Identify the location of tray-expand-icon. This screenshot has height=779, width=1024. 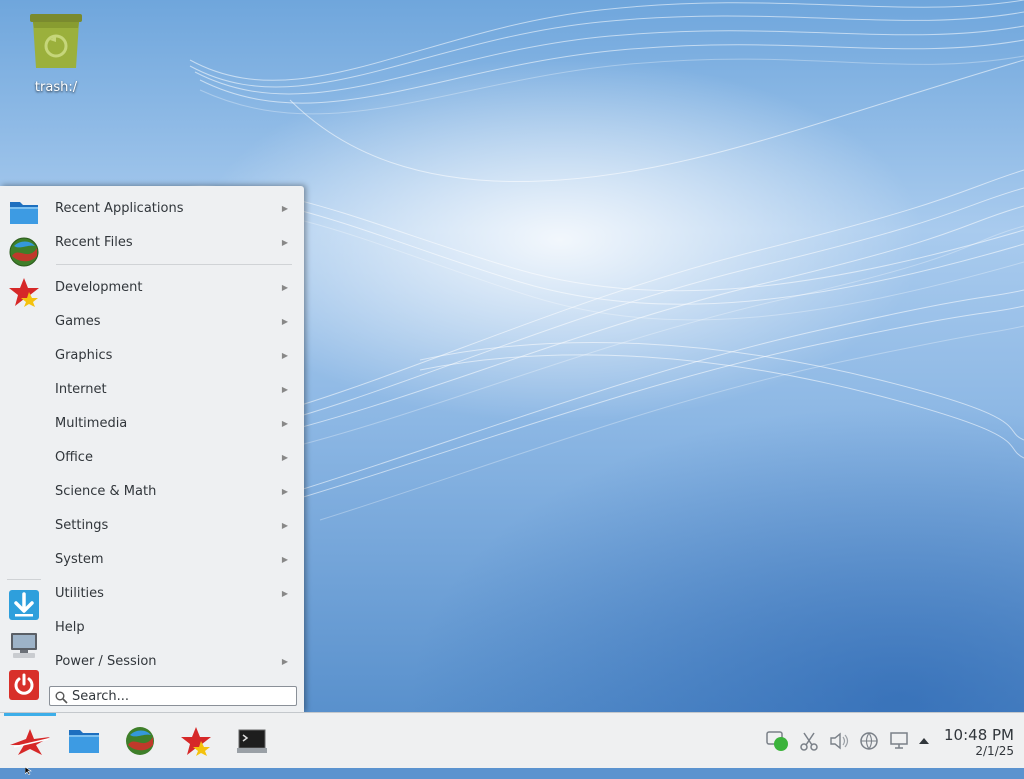
(924, 741).